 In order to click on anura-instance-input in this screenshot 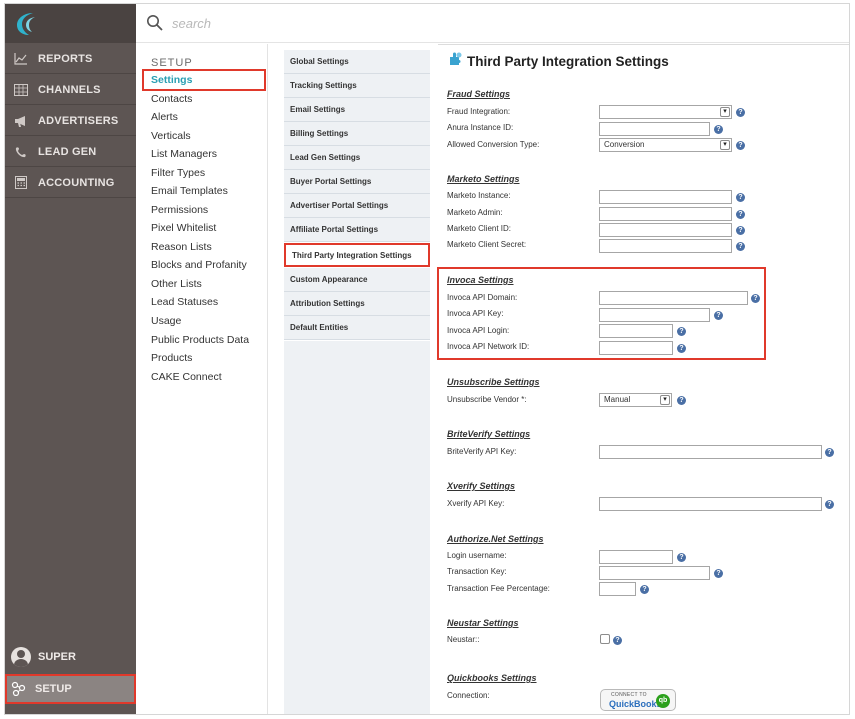, I will do `click(654, 129)`.